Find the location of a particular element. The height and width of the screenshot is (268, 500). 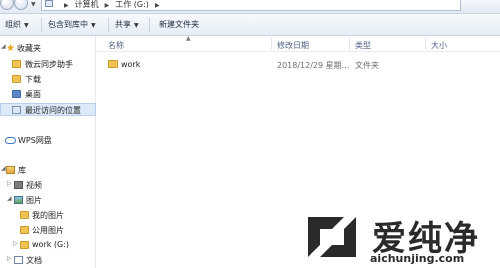

new-folder-button: 新建文件夹 is located at coordinates (179, 24).